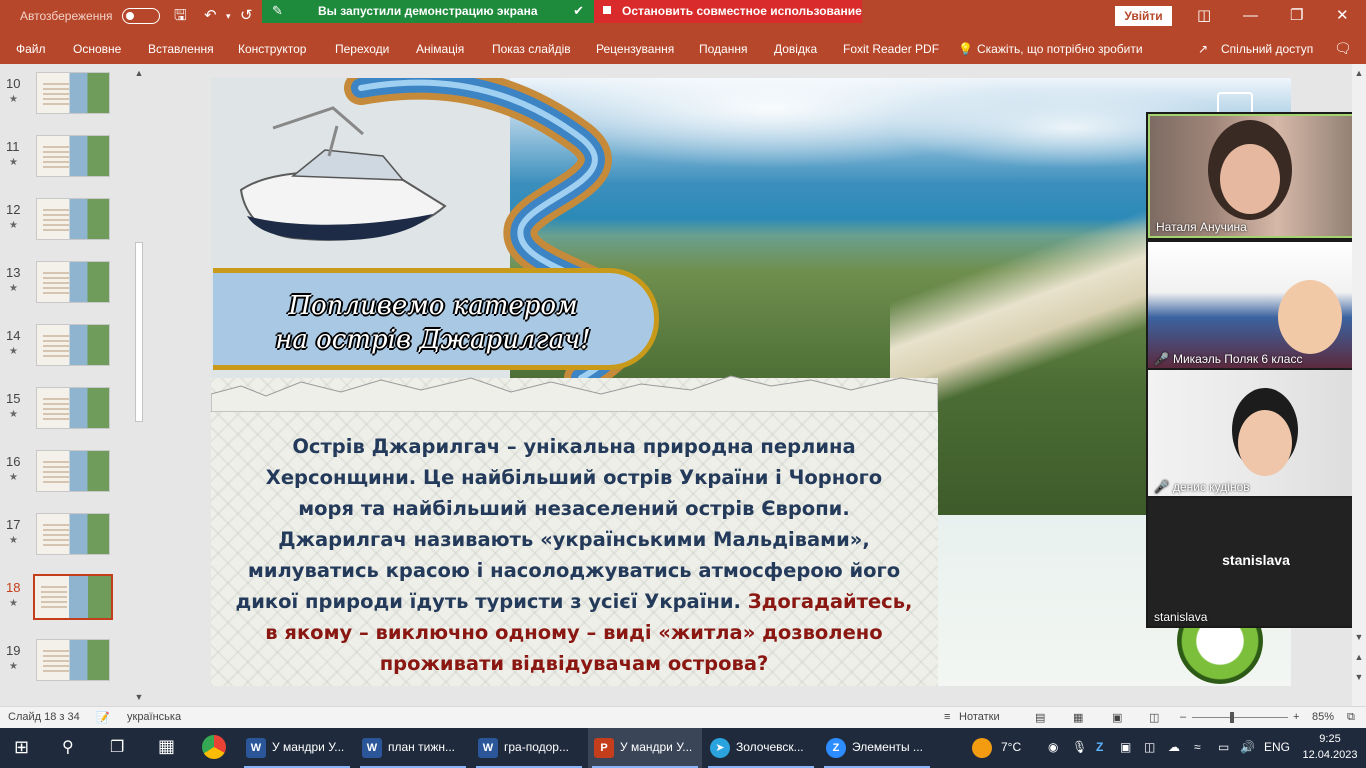  Describe the element at coordinates (1040, 717) in the screenshot. I see `normal-view-icon: ▤` at that location.